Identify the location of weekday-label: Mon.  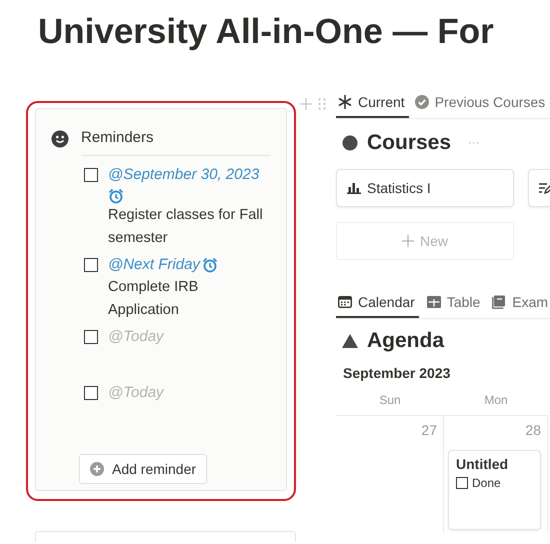
(496, 404).